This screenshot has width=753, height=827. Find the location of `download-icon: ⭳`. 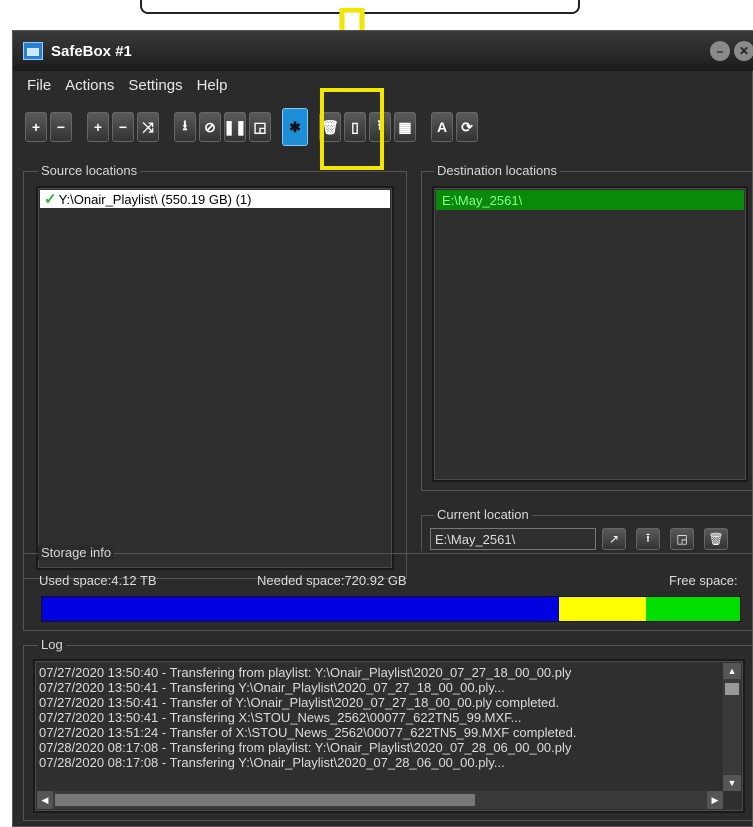

download-icon: ⭳ is located at coordinates (185, 125).